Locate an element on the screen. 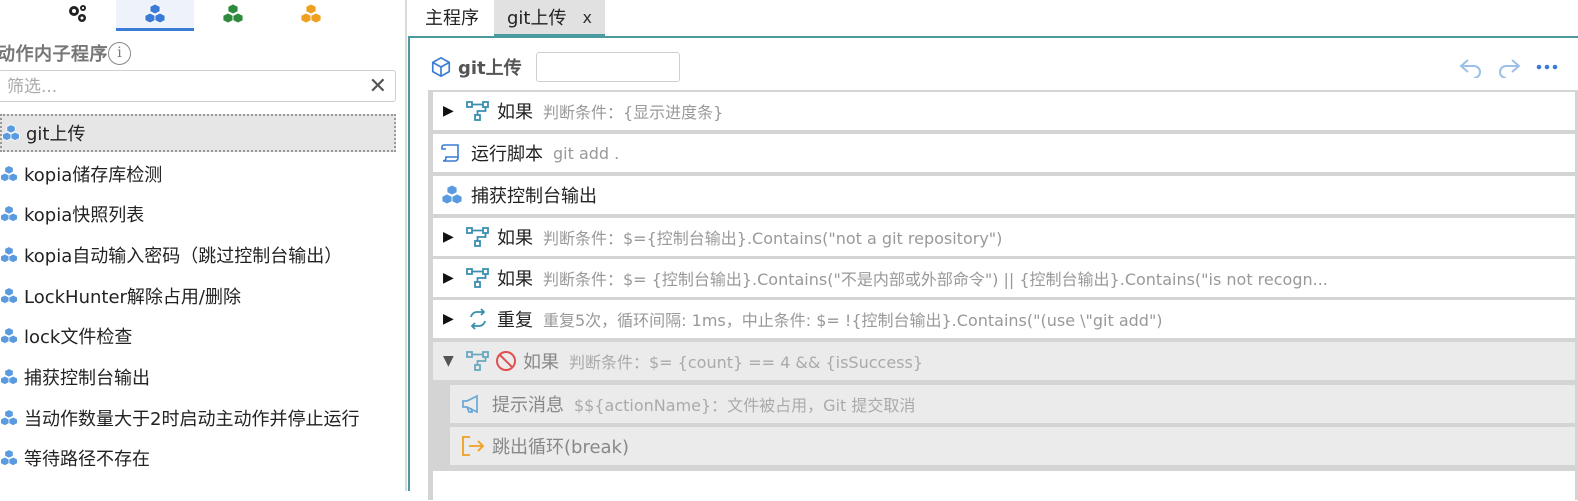 Image resolution: width=1578 pixels, height=501 pixels. redo-icon is located at coordinates (1509, 67).